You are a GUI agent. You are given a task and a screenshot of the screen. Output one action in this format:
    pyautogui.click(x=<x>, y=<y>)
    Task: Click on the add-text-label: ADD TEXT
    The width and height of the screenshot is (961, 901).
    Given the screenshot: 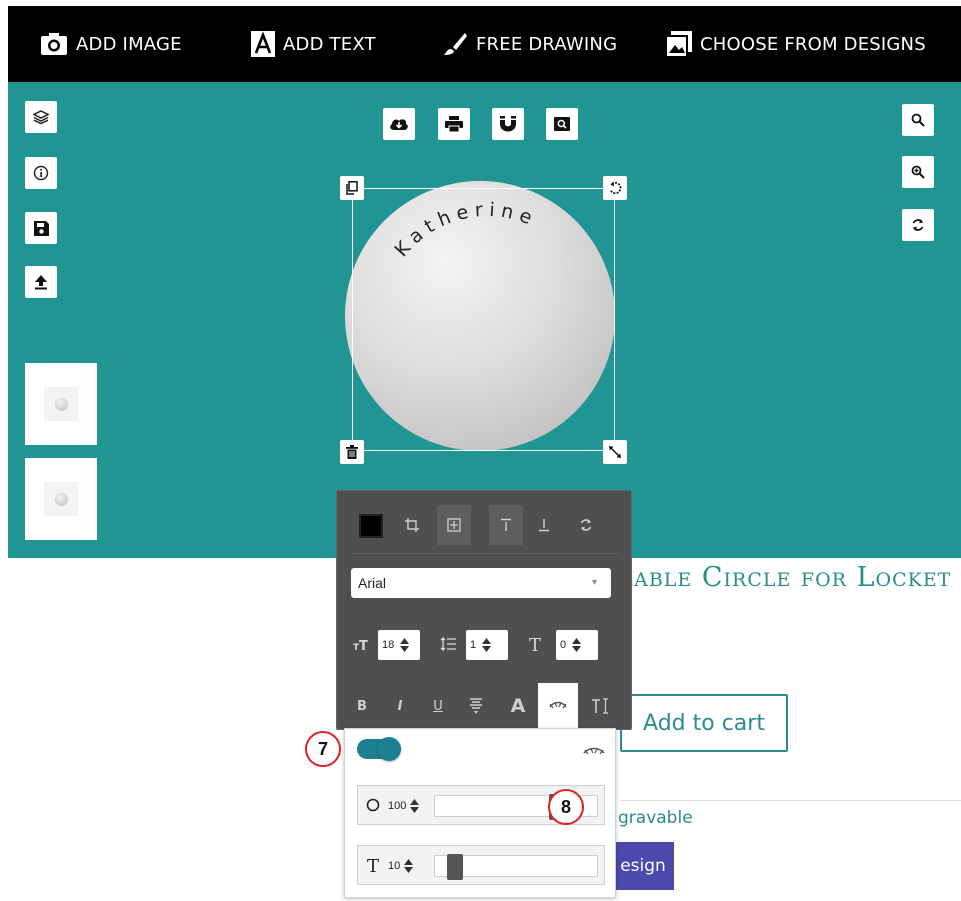 What is the action you would take?
    pyautogui.click(x=329, y=44)
    